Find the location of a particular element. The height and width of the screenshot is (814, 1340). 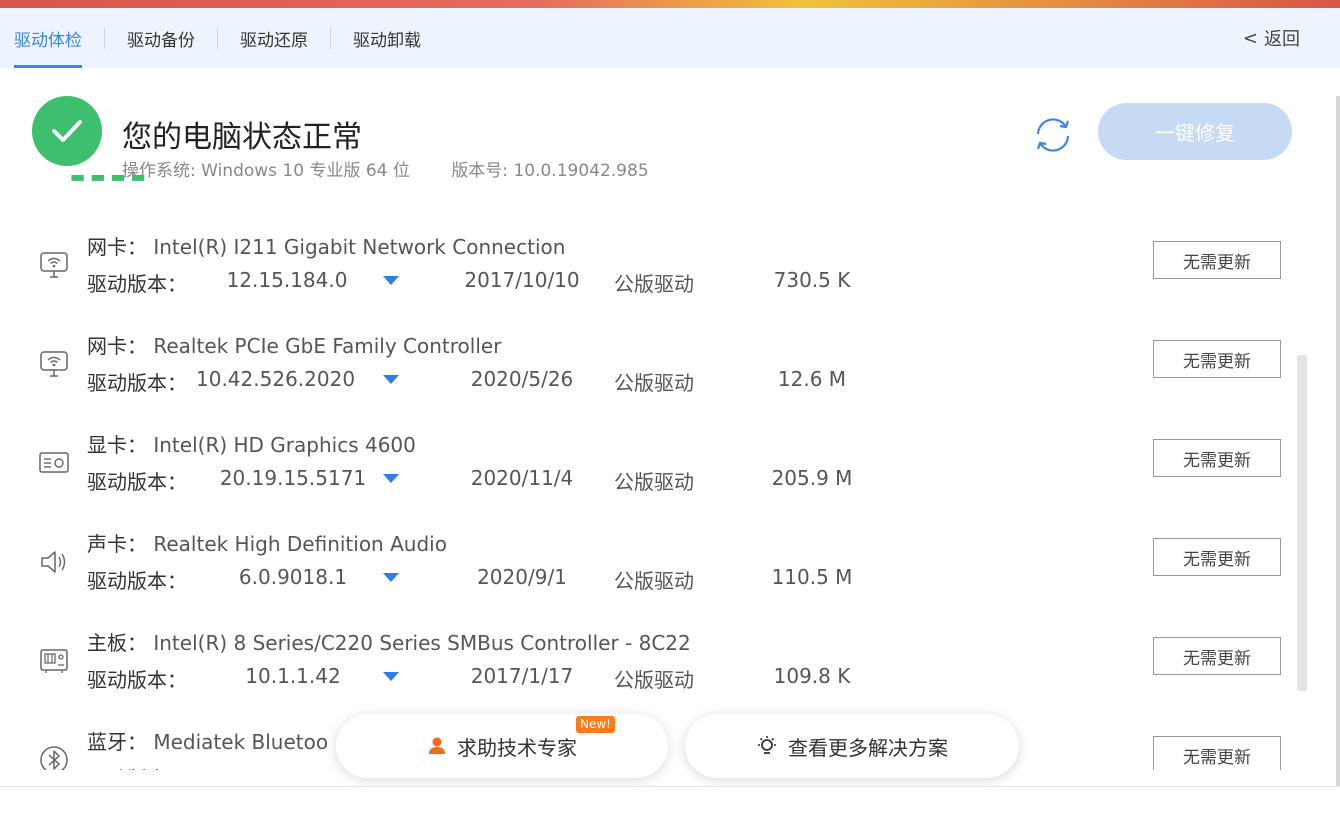

status-title: 您的电脑状态正常 is located at coordinates (242, 137).